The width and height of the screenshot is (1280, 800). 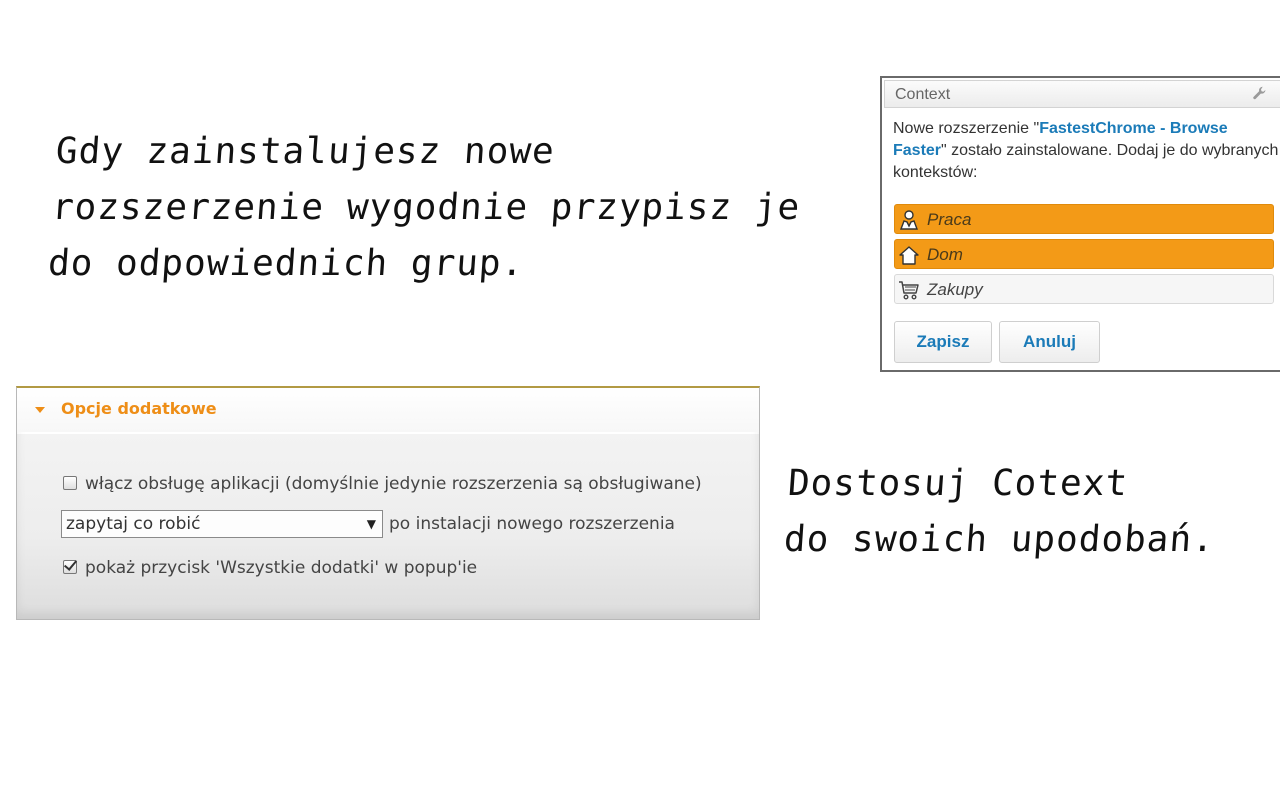 What do you see at coordinates (1082, 94) in the screenshot?
I see `popup-titlebar: Context` at bounding box center [1082, 94].